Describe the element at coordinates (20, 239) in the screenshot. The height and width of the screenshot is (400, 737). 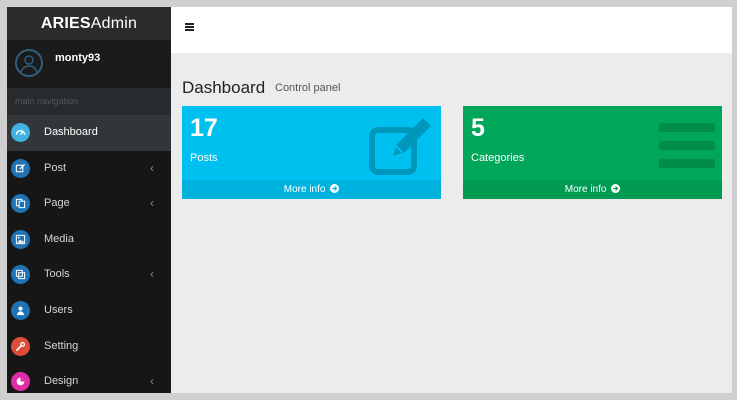
I see `image-icon` at that location.